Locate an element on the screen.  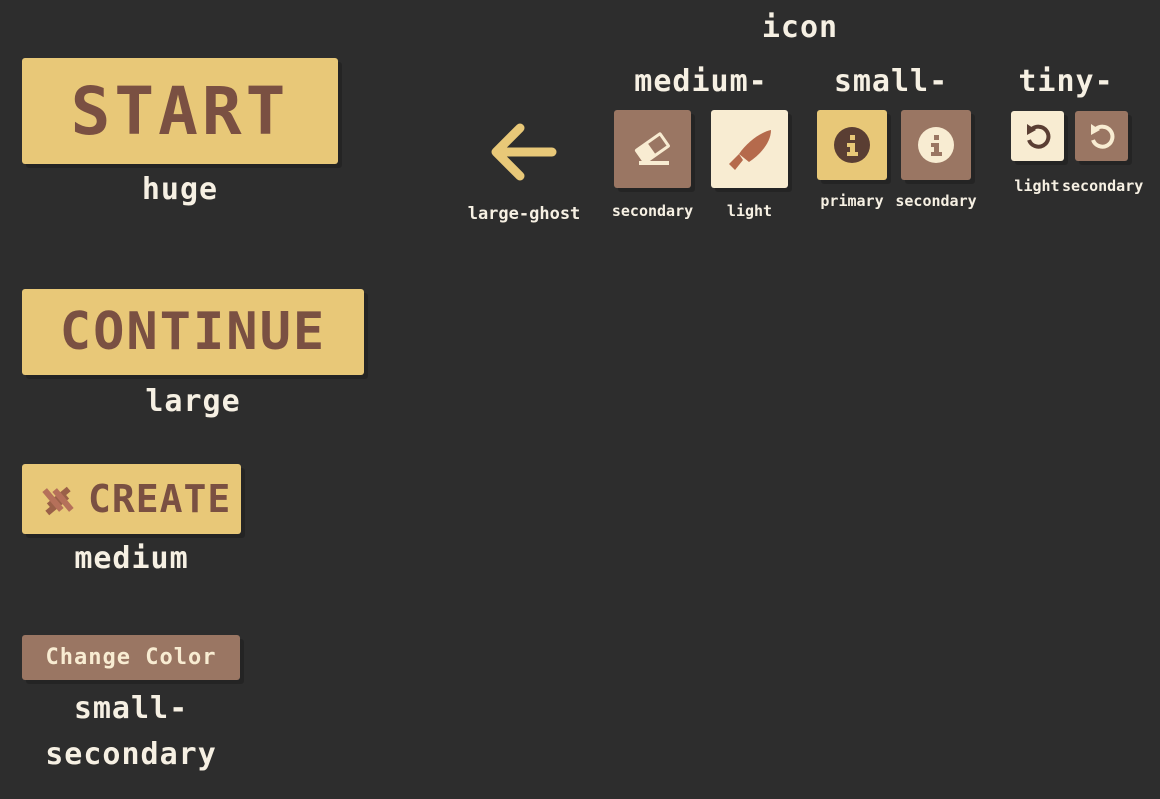
medium-secondary-eraser-button is located at coordinates (652, 149).